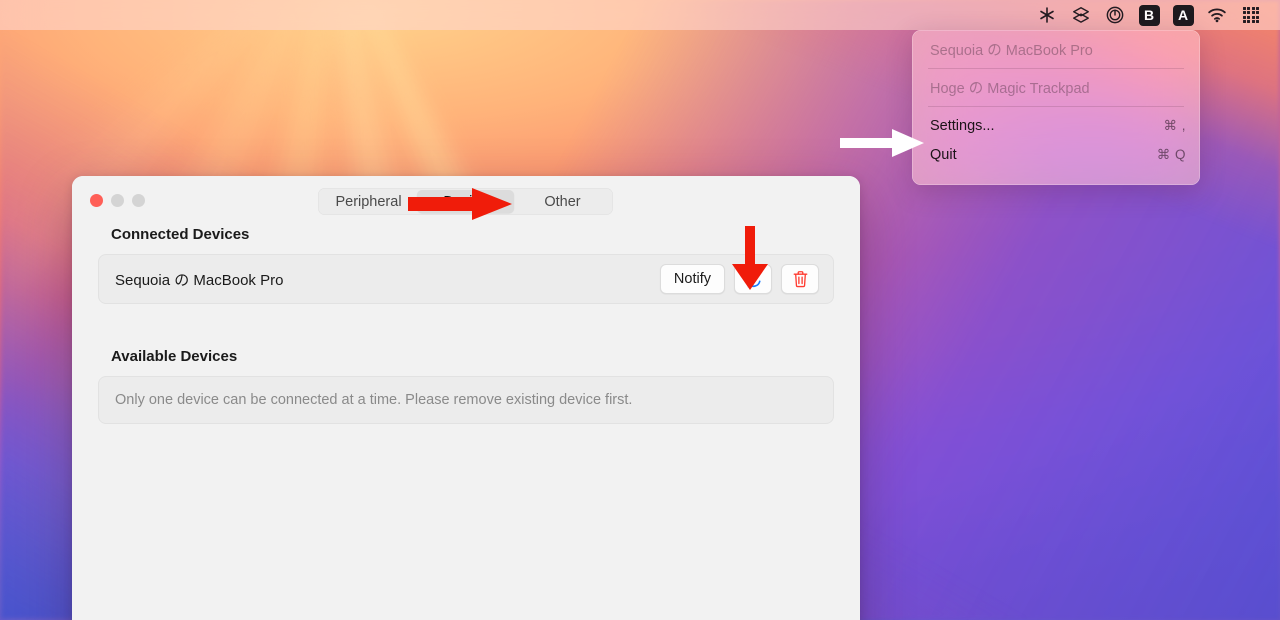  I want to click on tab-bar: Peripheral Device Other, so click(465, 201).